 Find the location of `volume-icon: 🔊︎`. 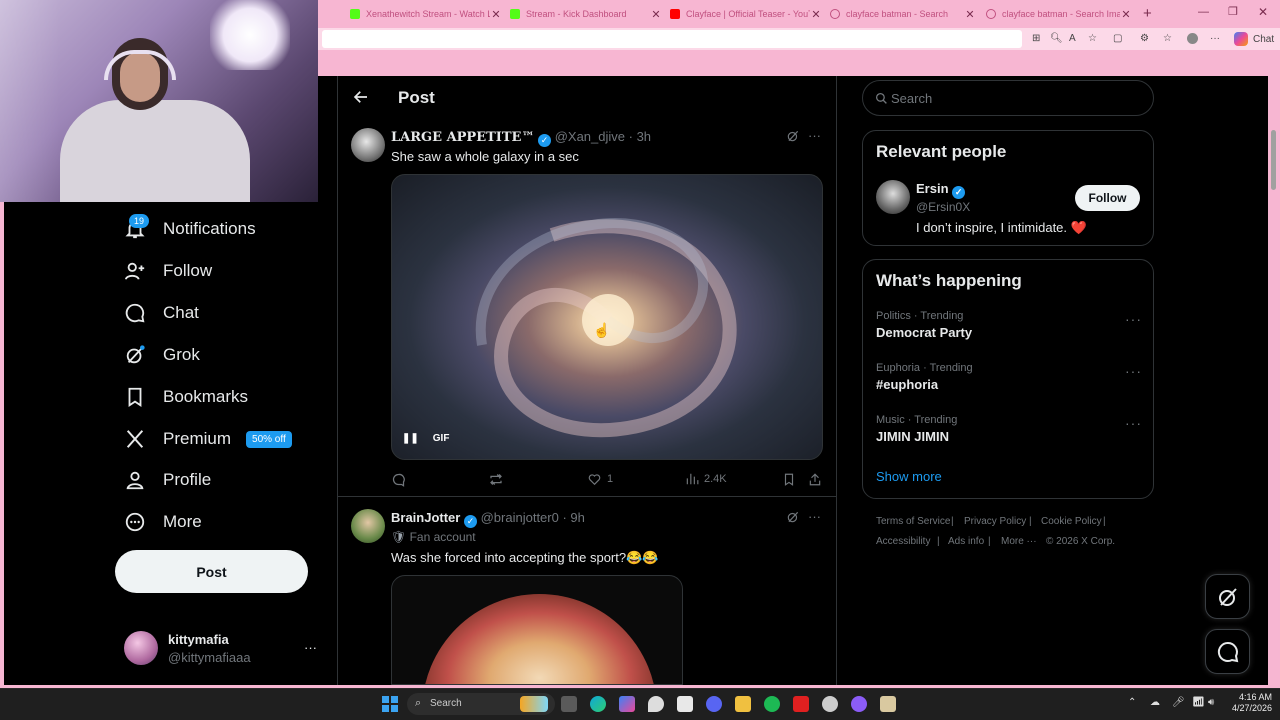

volume-icon: 🔊︎ is located at coordinates (1211, 702).